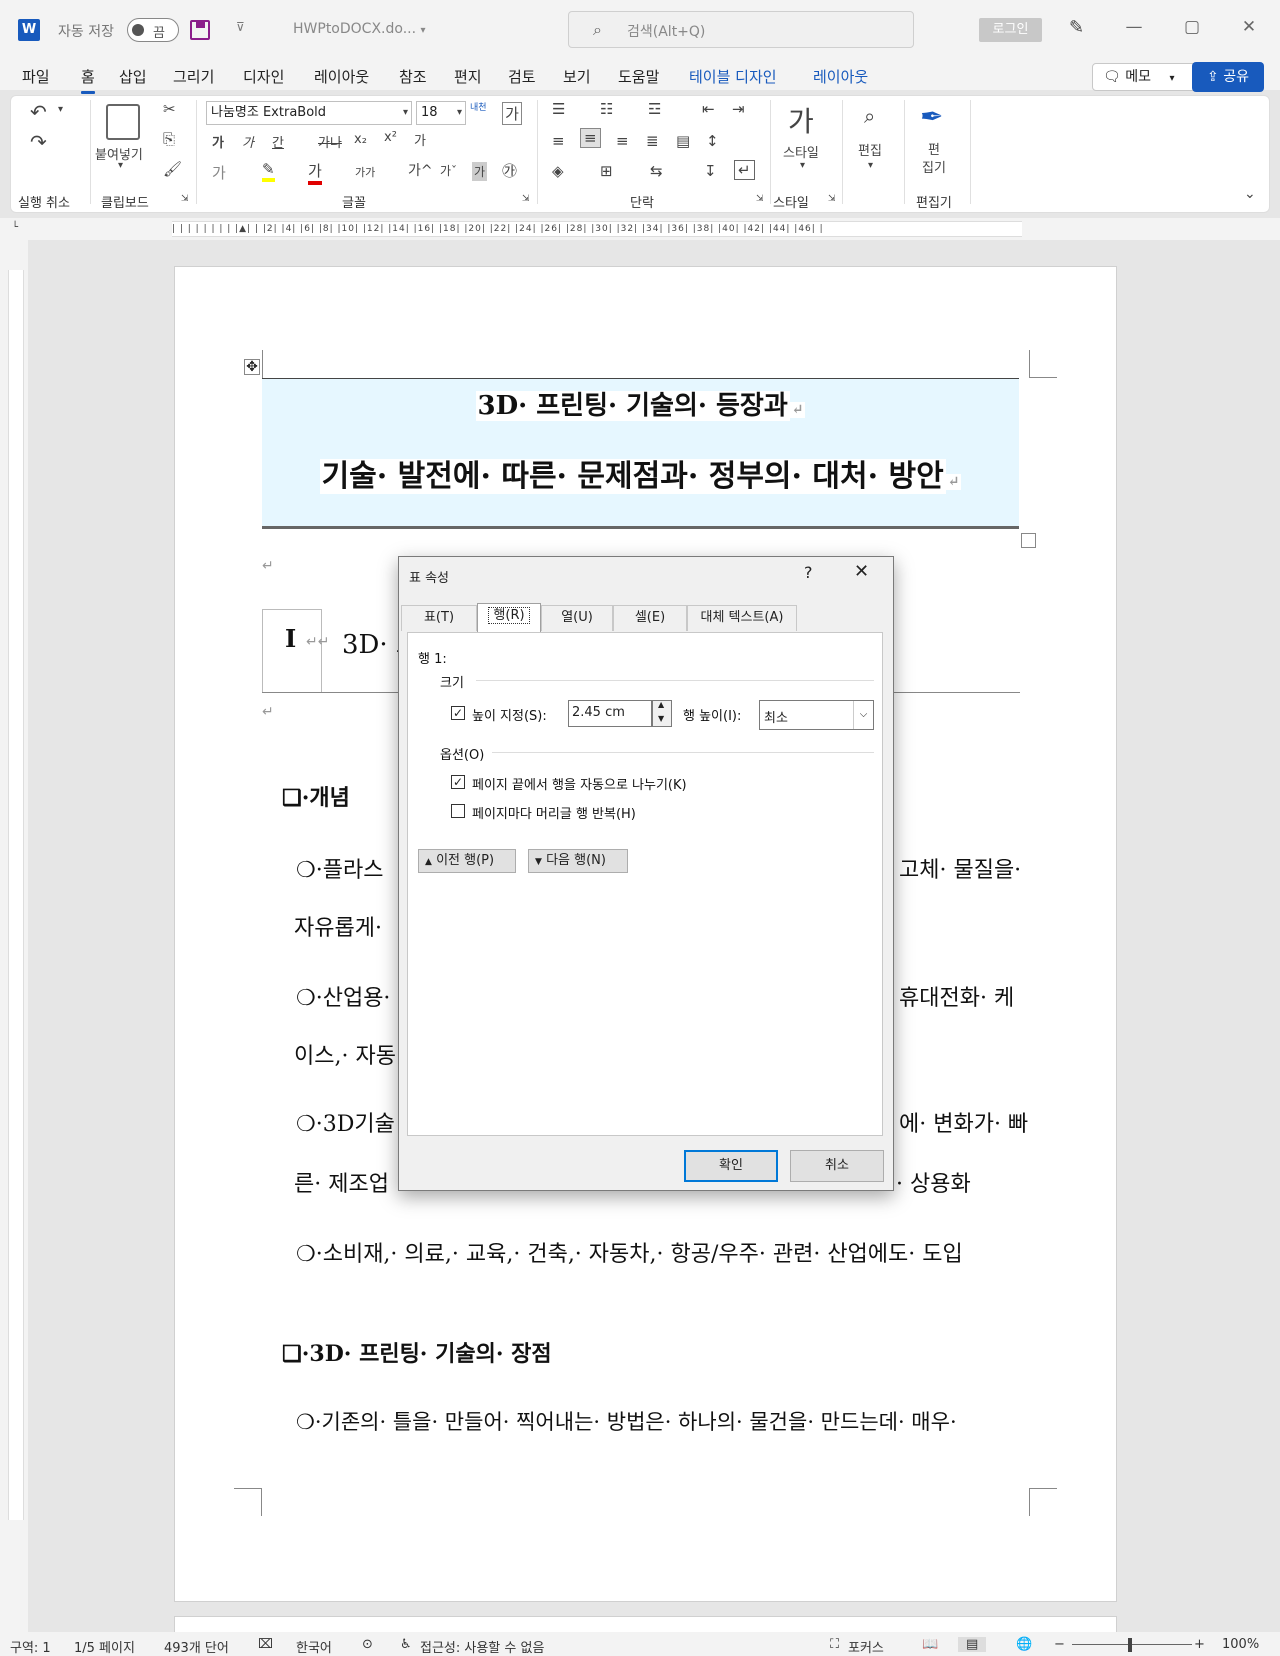  I want to click on font-grow-icon: 내천, so click(478, 106).